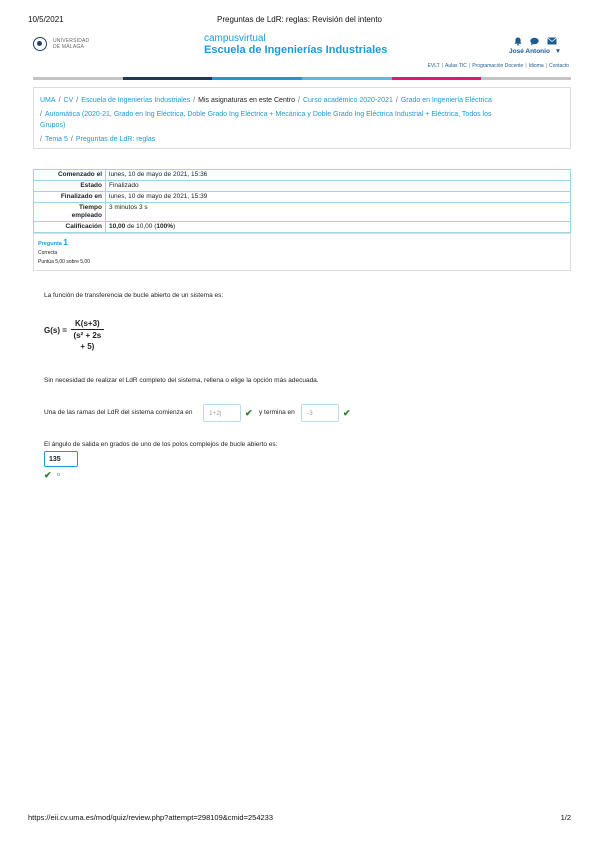 The height and width of the screenshot is (848, 599). What do you see at coordinates (53, 242) in the screenshot?
I see `question-number: Pregunta 1` at bounding box center [53, 242].